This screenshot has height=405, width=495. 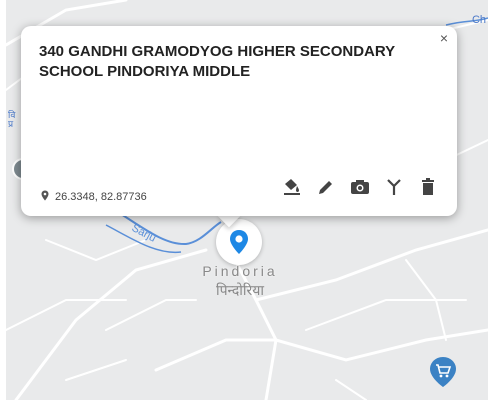 What do you see at coordinates (101, 197) in the screenshot?
I see `coordinates-text: 26.3348, 82.87736` at bounding box center [101, 197].